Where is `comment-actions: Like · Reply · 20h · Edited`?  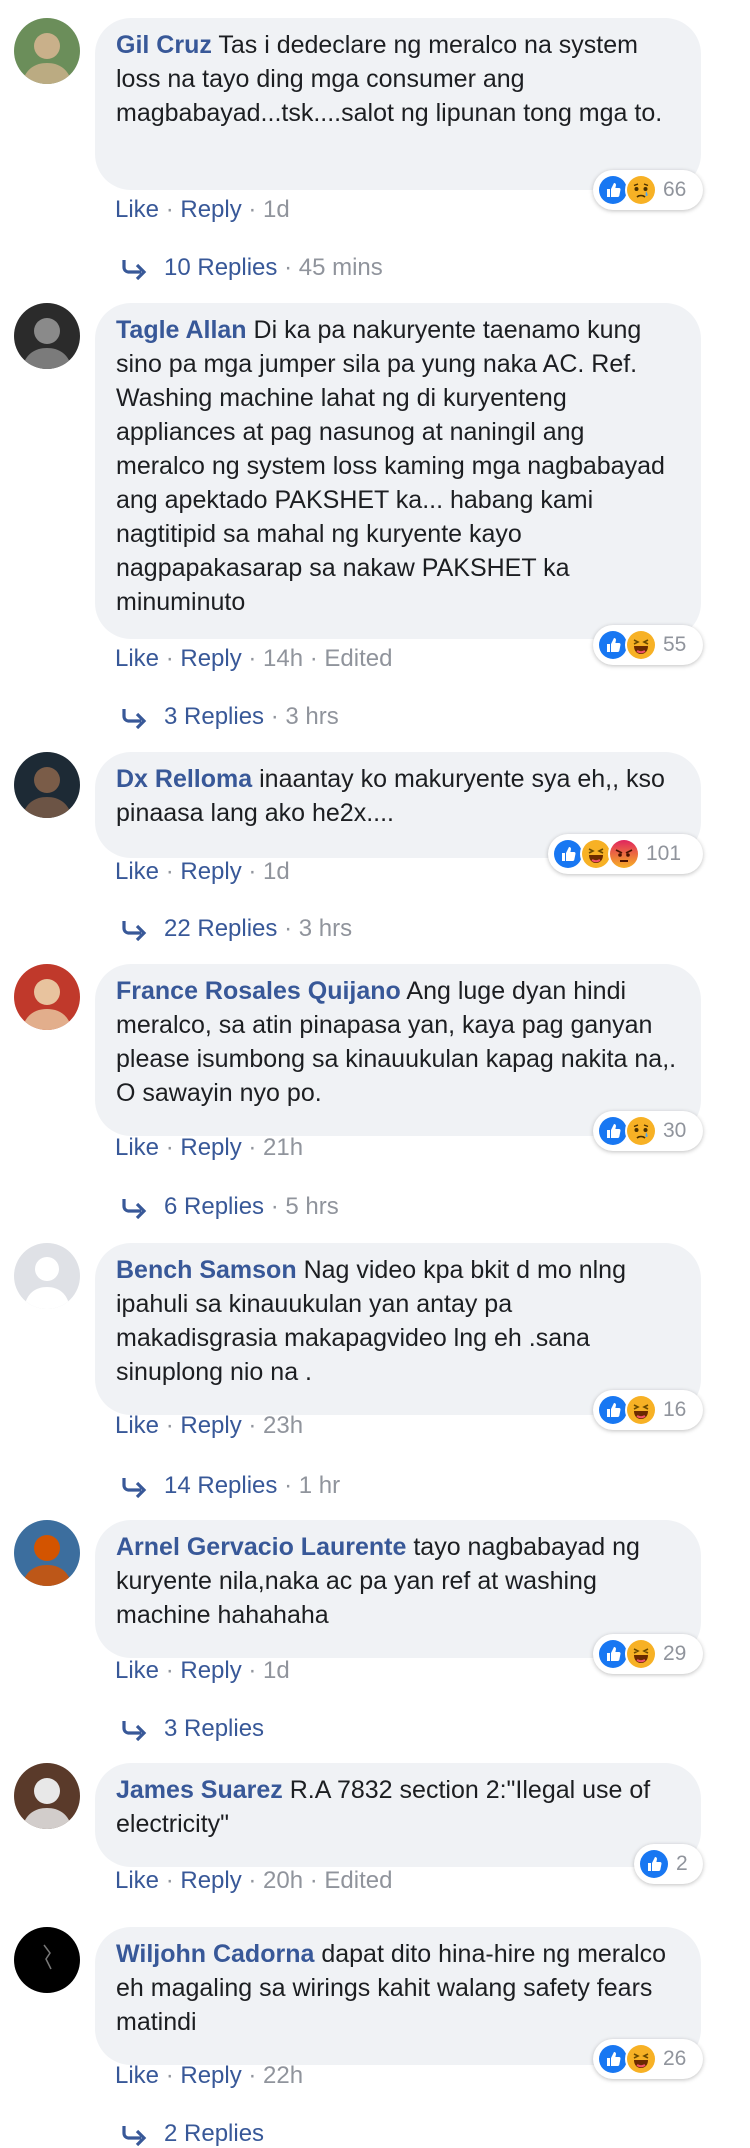
comment-actions: Like · Reply · 20h · Edited is located at coordinates (253, 1881).